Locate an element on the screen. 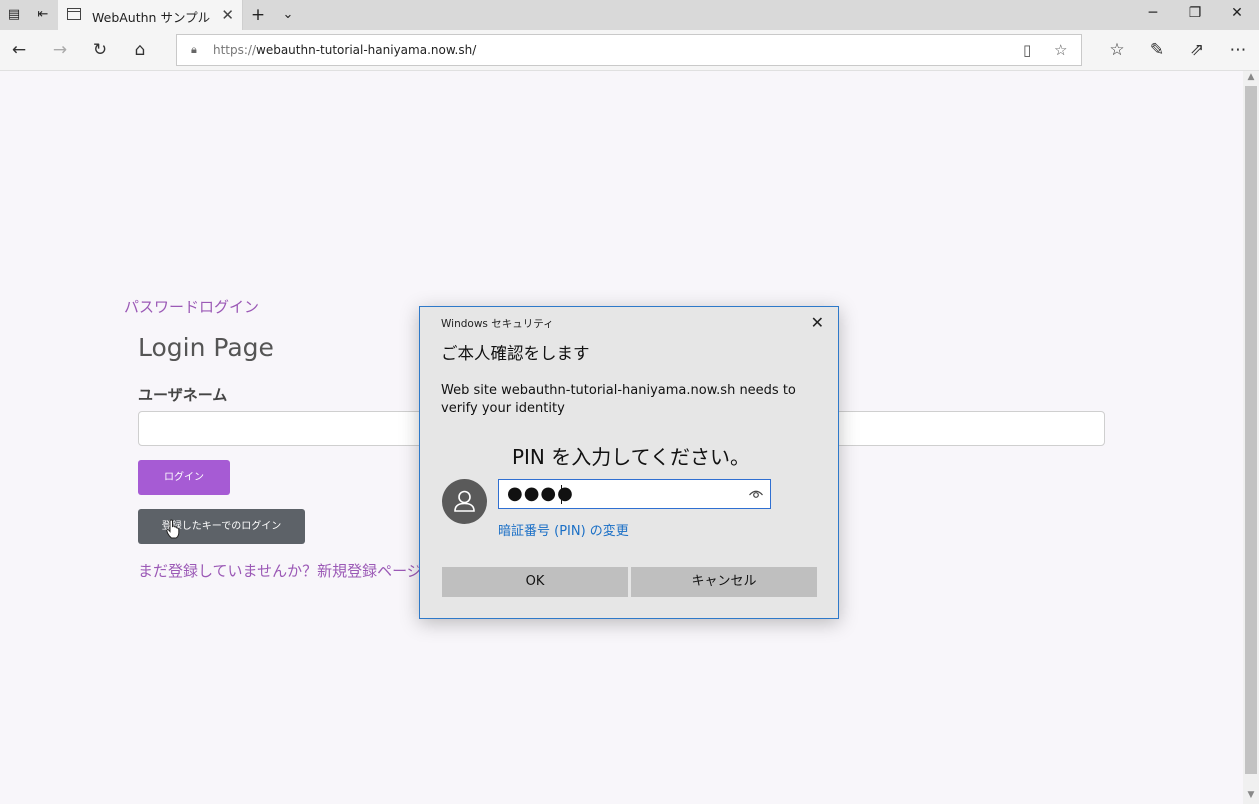 The image size is (1259, 804). pin-field: ●●●● is located at coordinates (634, 494).